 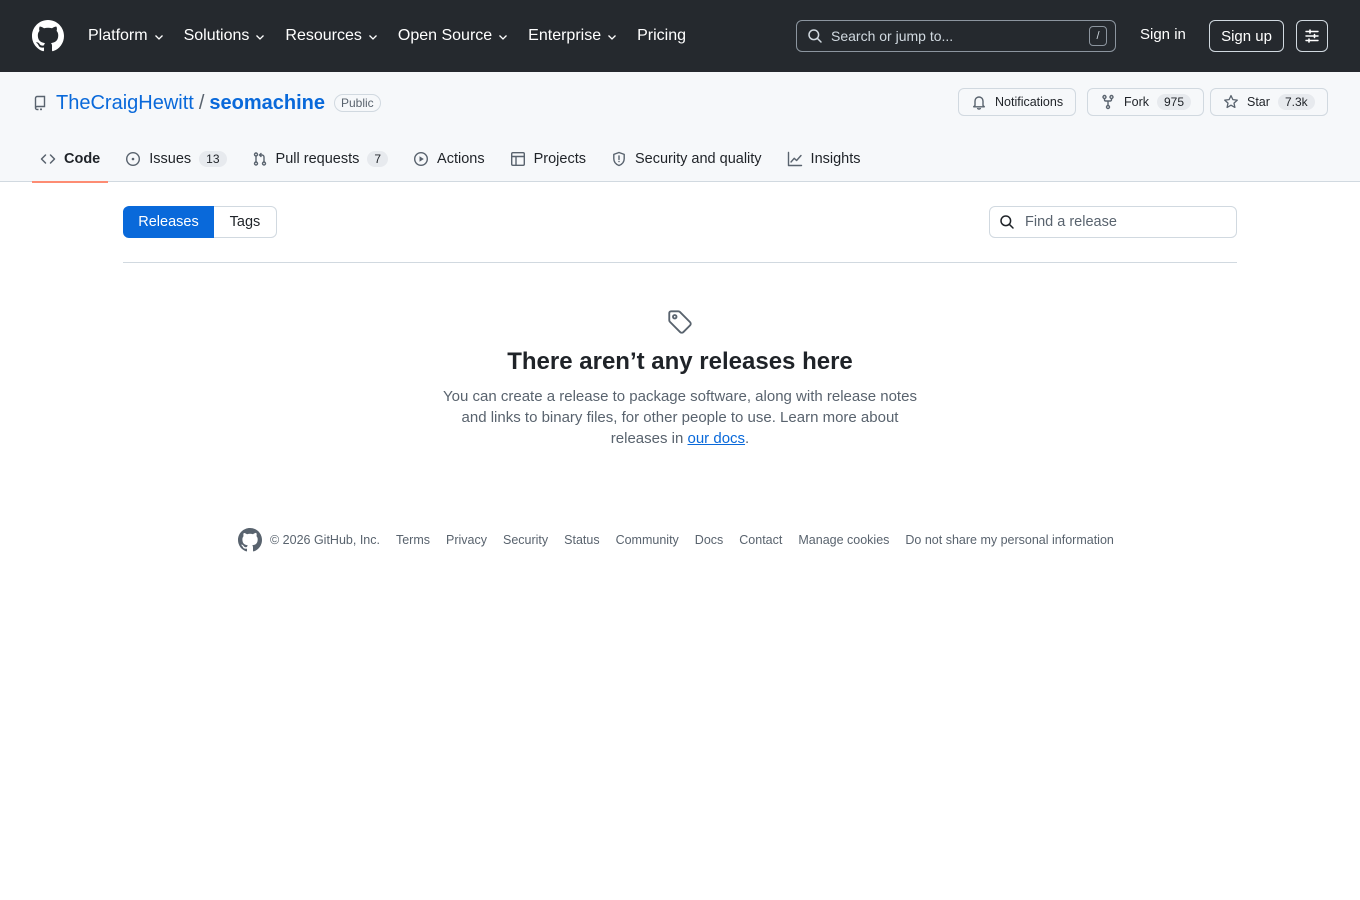 I want to click on nav-platform: Platform, so click(x=126, y=36).